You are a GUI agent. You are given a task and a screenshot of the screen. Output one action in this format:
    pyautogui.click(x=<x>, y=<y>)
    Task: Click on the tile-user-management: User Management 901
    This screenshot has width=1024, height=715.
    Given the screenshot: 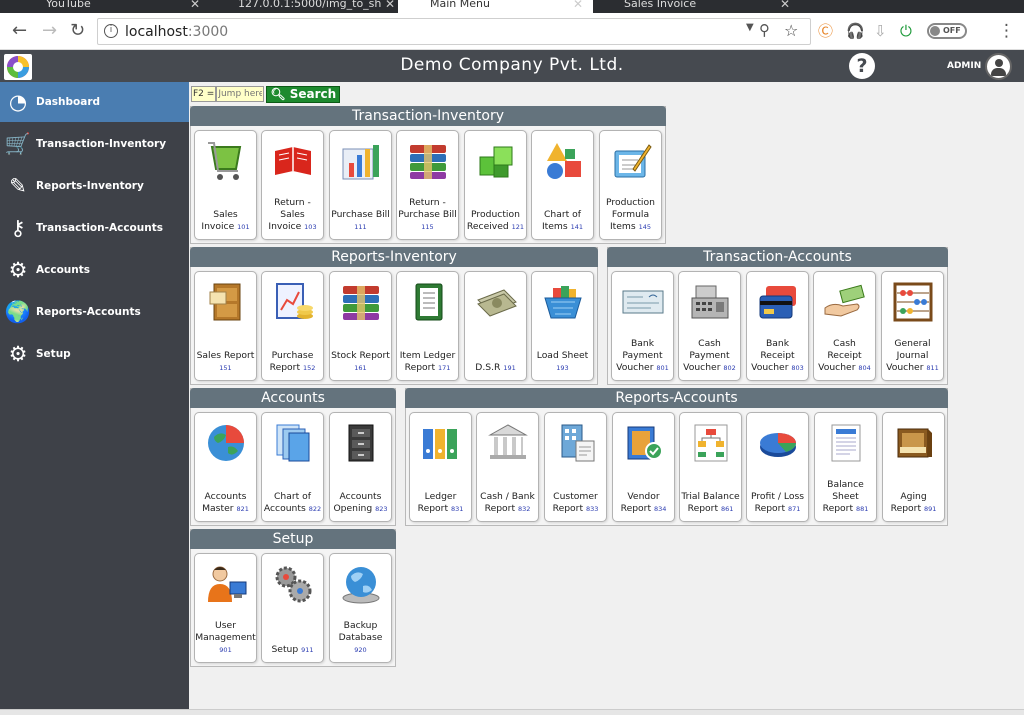 What is the action you would take?
    pyautogui.click(x=225, y=608)
    